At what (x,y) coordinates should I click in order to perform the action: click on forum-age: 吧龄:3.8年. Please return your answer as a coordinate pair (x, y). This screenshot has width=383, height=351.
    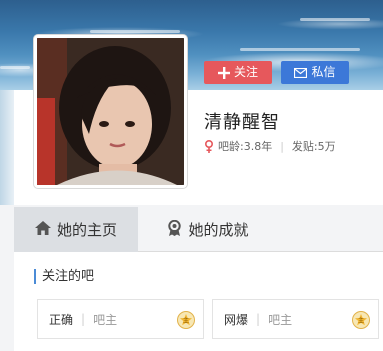
    Looking at the image, I should click on (245, 146).